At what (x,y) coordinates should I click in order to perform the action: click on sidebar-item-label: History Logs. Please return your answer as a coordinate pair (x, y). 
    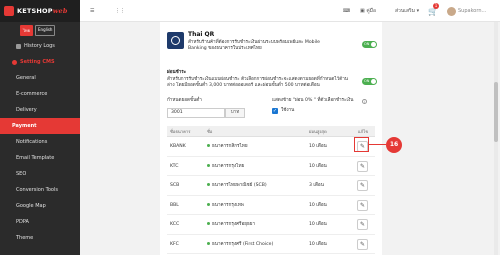
    Looking at the image, I should click on (39, 46).